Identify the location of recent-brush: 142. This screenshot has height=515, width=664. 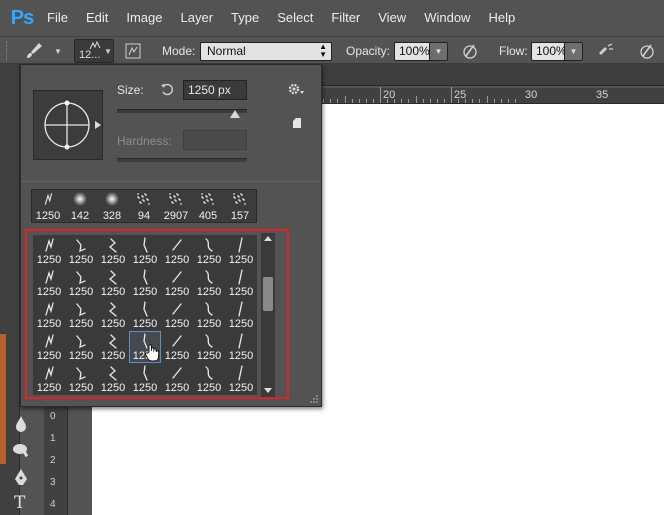
(80, 206).